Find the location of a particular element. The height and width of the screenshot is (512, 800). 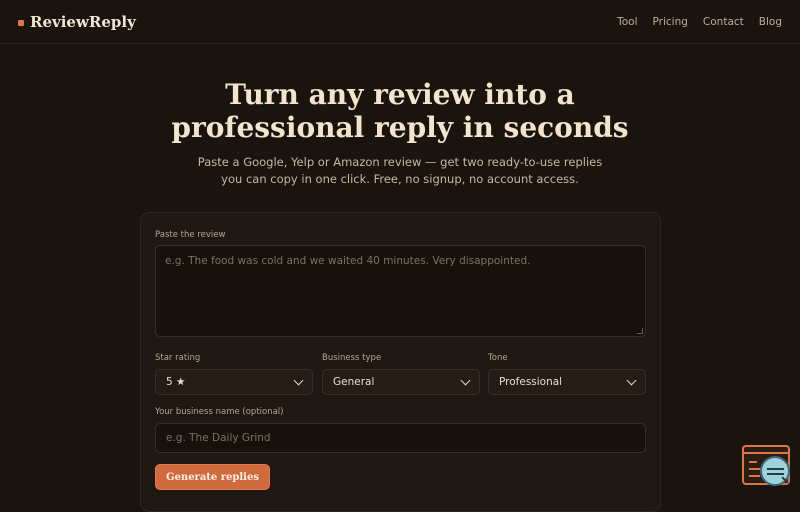

review-label: Paste the review is located at coordinates (190, 235).